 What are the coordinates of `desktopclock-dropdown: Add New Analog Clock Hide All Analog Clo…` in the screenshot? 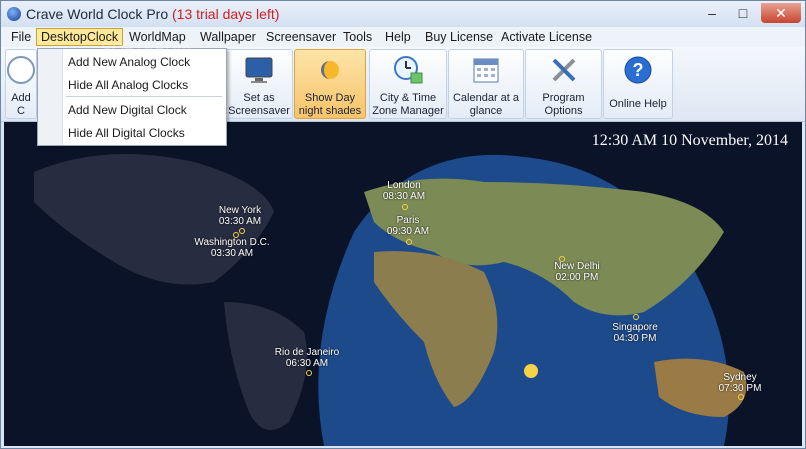 It's located at (132, 97).